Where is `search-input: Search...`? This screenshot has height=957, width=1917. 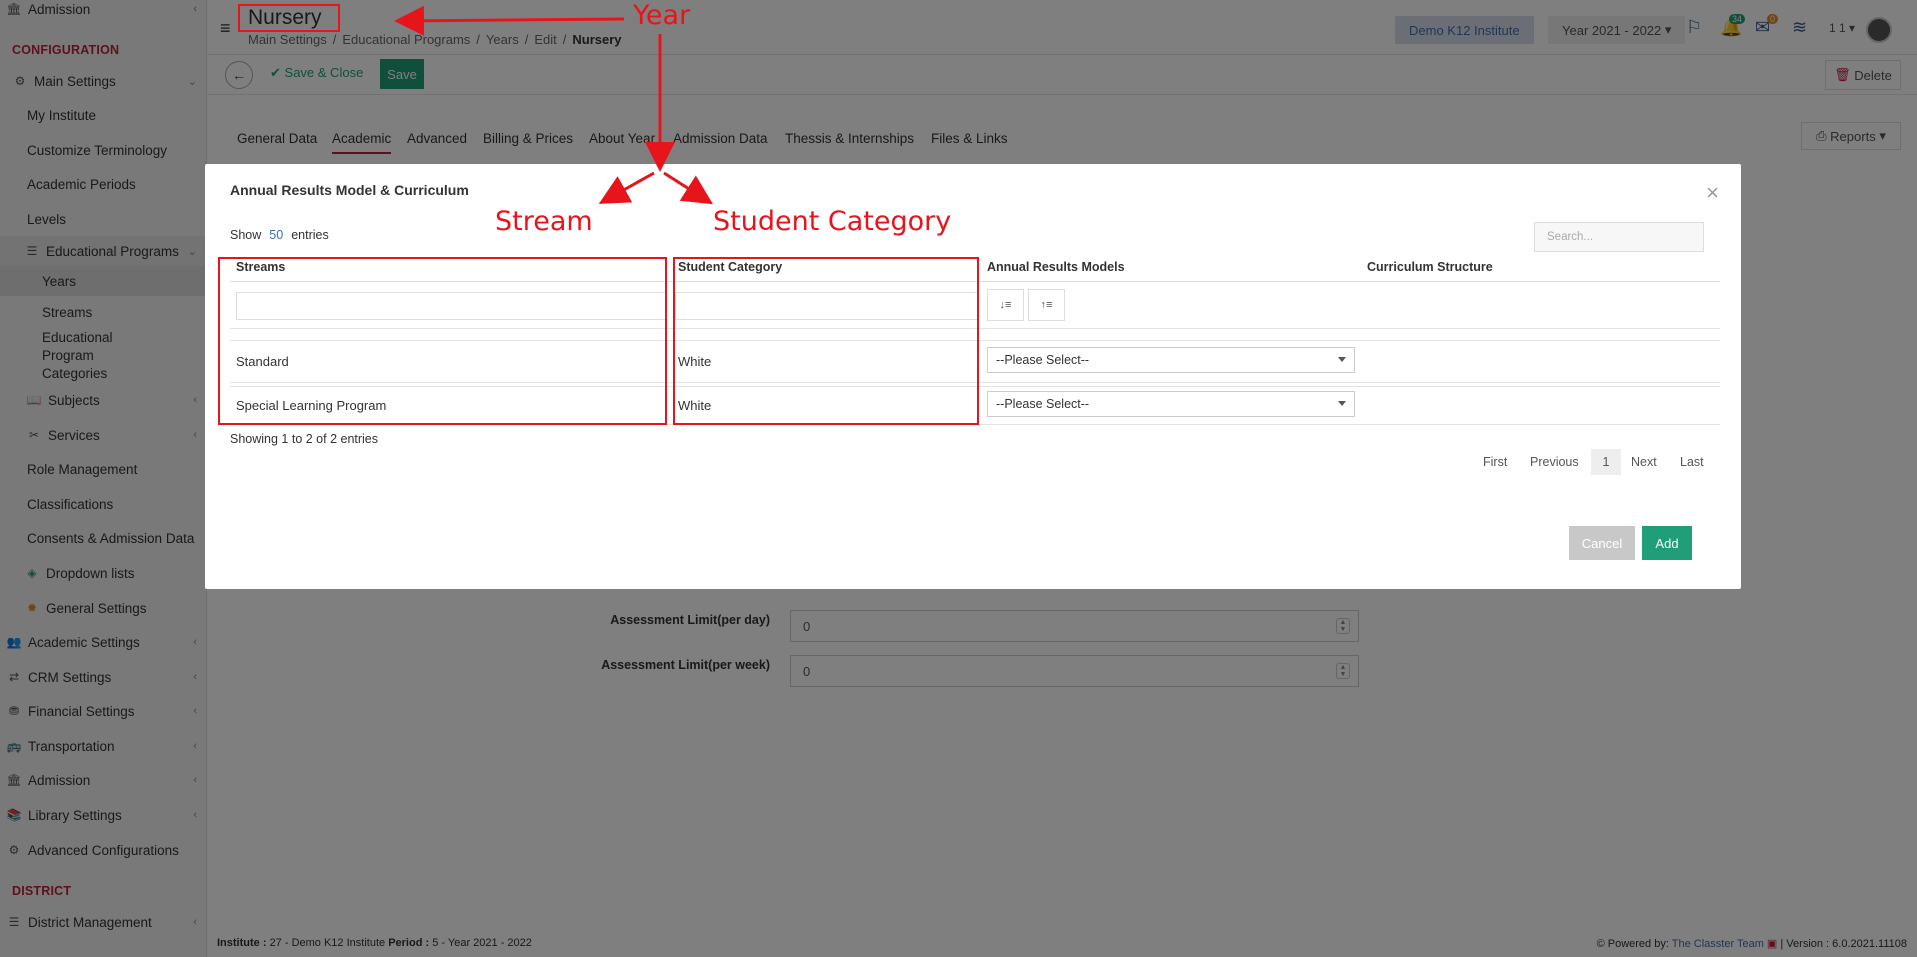 search-input: Search... is located at coordinates (1619, 237).